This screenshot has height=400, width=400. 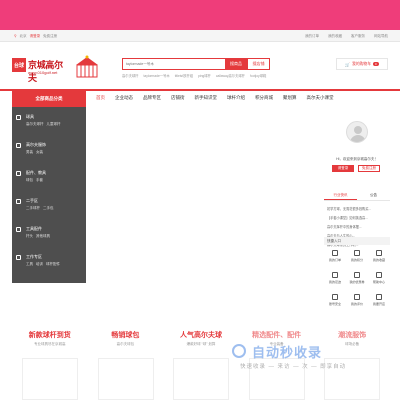 I want to click on search-products-button: 搜商品, so click(x=236, y=64).